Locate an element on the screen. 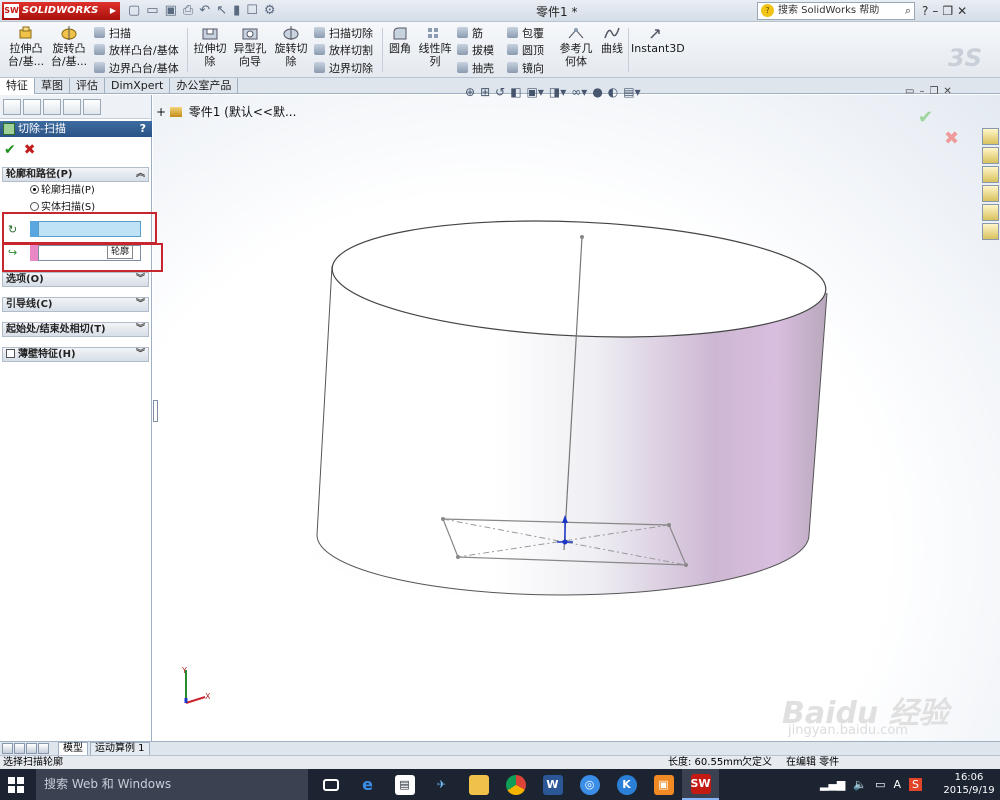 The height and width of the screenshot is (800, 1000). dome-button: 圆顶 is located at coordinates (525, 51).